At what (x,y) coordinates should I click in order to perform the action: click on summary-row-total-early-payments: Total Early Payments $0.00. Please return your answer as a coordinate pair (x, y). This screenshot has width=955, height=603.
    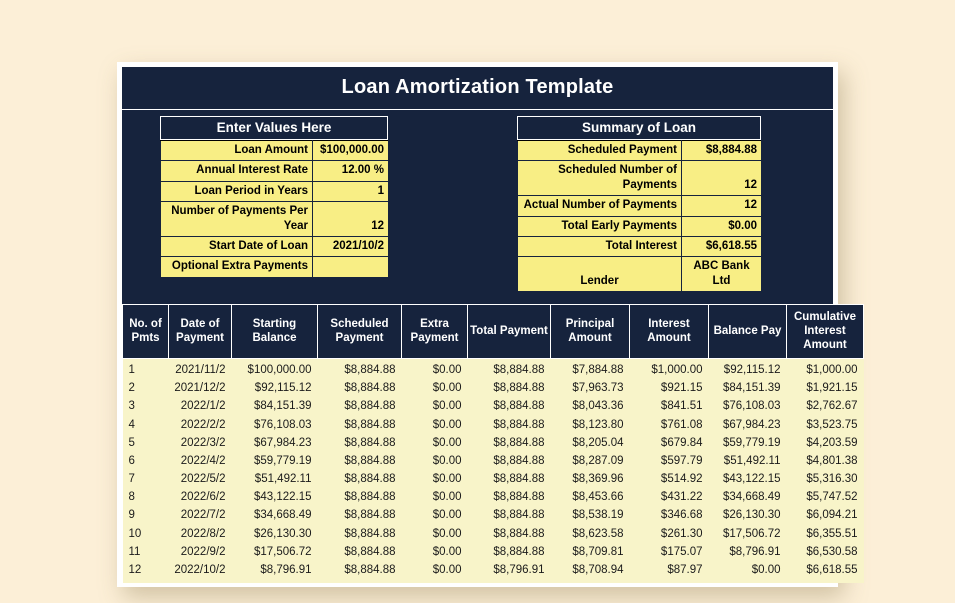
    Looking at the image, I should click on (639, 226).